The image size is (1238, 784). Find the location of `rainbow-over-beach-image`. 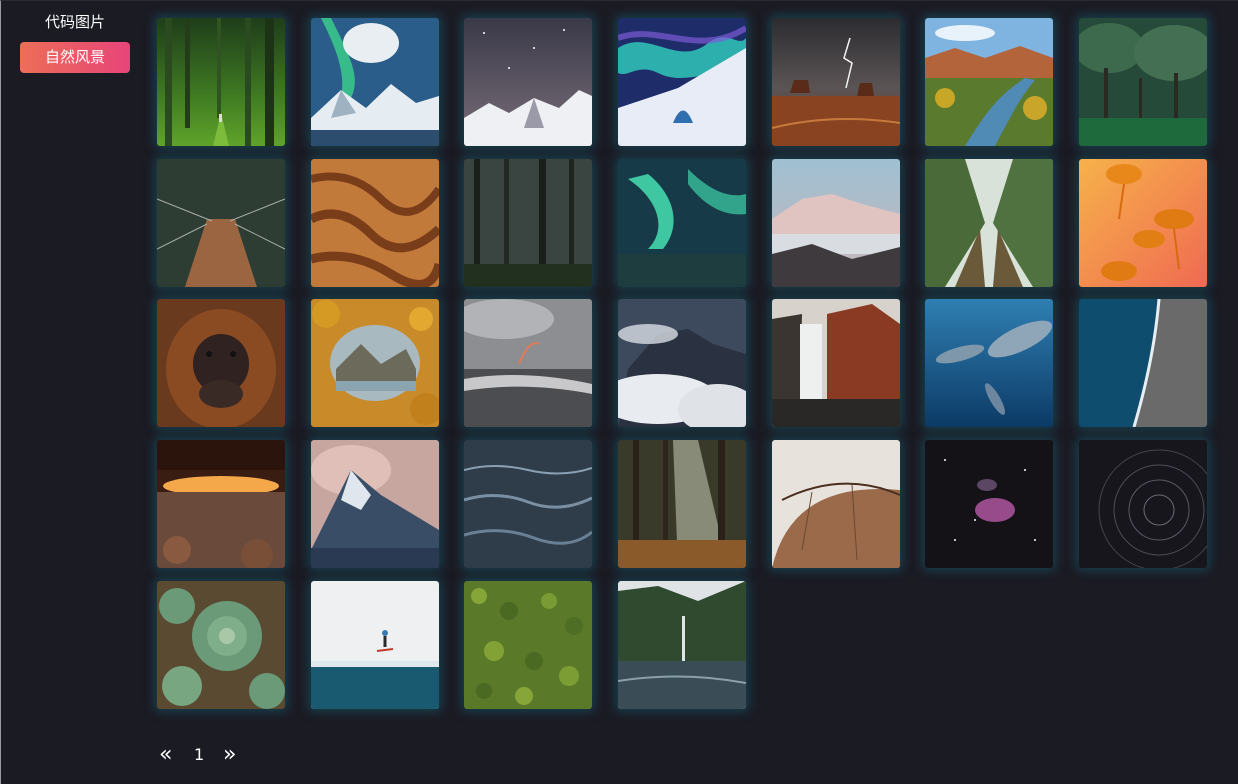

rainbow-over-beach-image is located at coordinates (528, 363).